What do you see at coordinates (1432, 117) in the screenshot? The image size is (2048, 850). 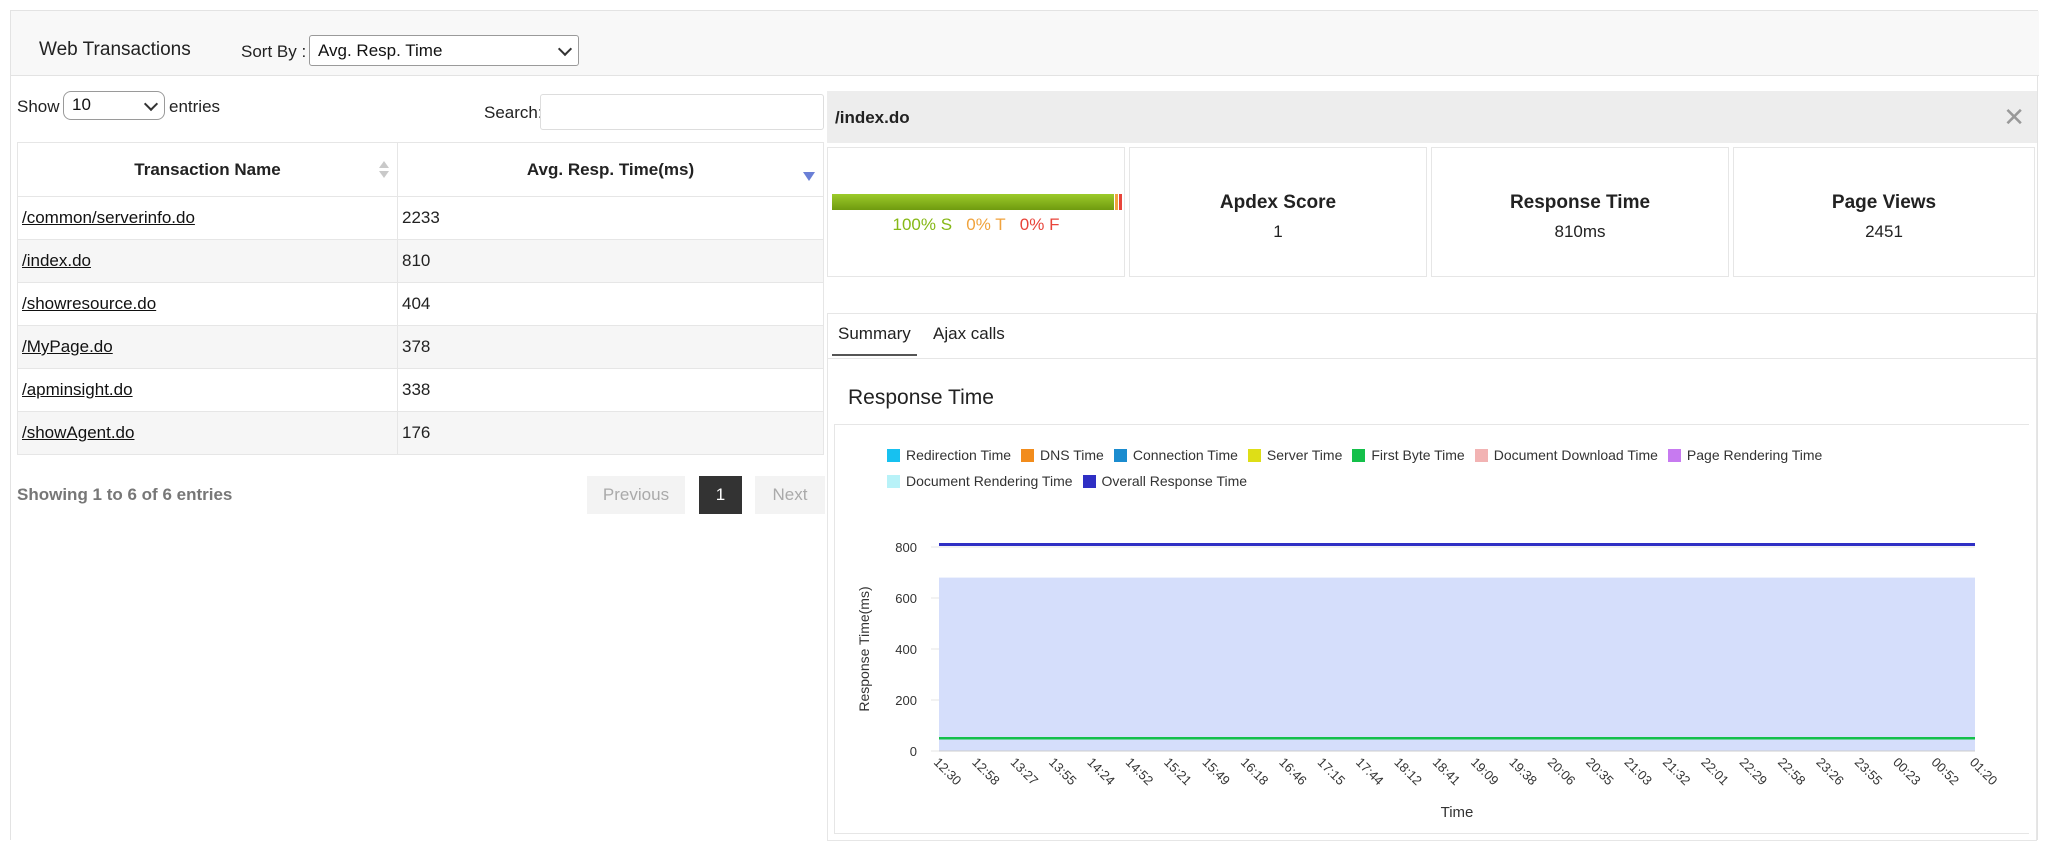 I see `detail-header: /index.do ✕` at bounding box center [1432, 117].